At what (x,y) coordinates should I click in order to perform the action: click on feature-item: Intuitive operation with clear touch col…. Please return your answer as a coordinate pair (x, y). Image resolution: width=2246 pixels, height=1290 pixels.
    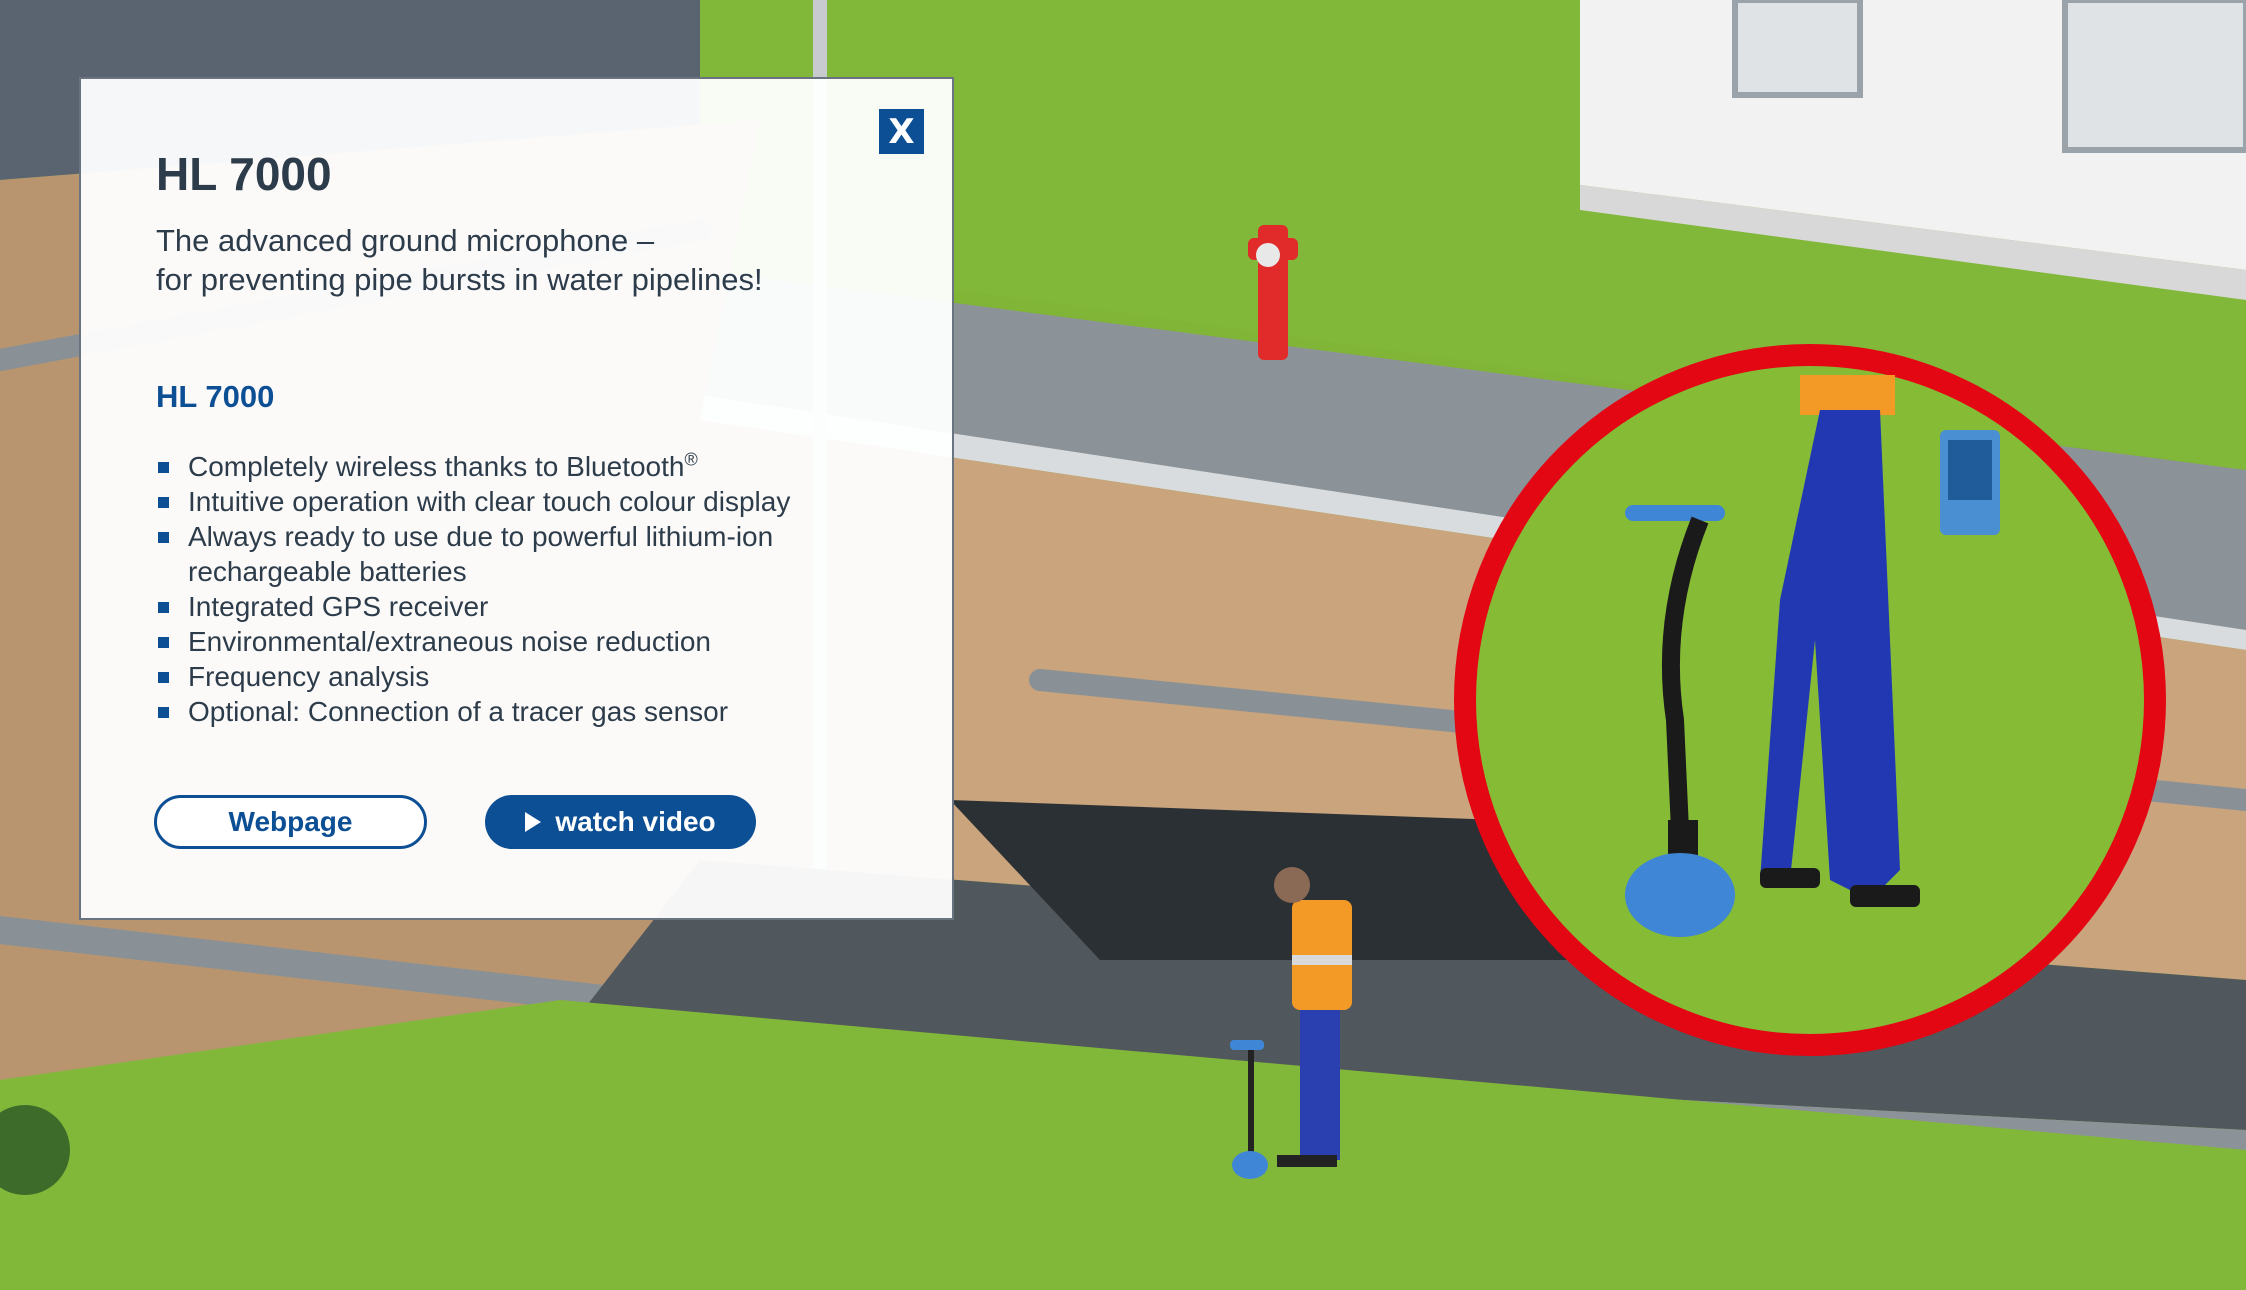
    Looking at the image, I should click on (516, 501).